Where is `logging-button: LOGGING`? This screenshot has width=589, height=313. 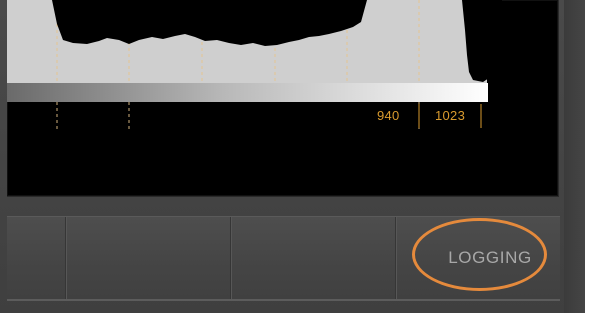
logging-button: LOGGING is located at coordinates (479, 258).